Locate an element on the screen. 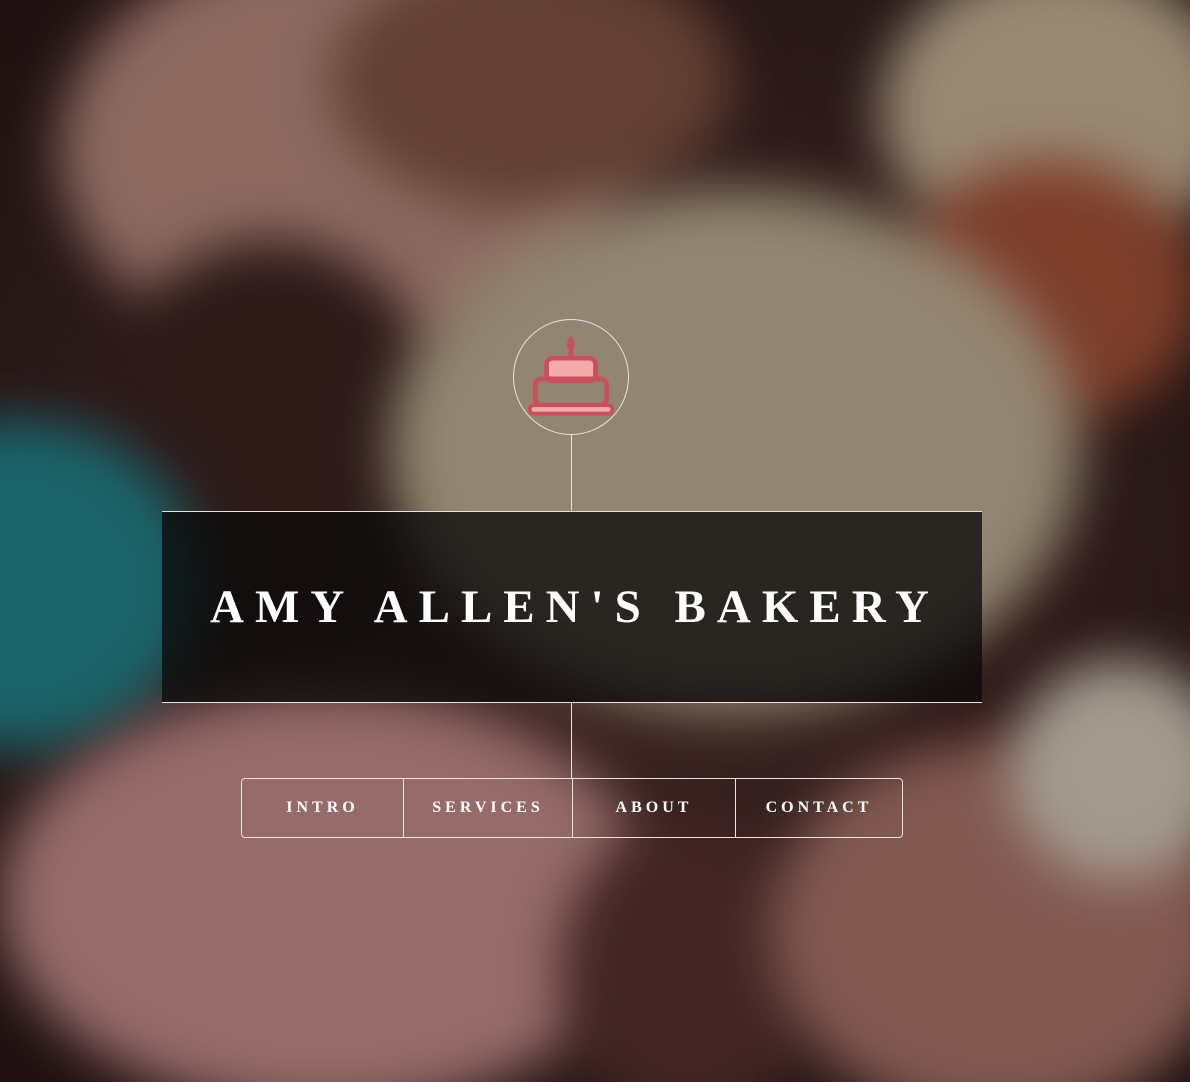 The image size is (1190, 1082). title-box: AMY ALLEN'S BAKERY is located at coordinates (572, 607).